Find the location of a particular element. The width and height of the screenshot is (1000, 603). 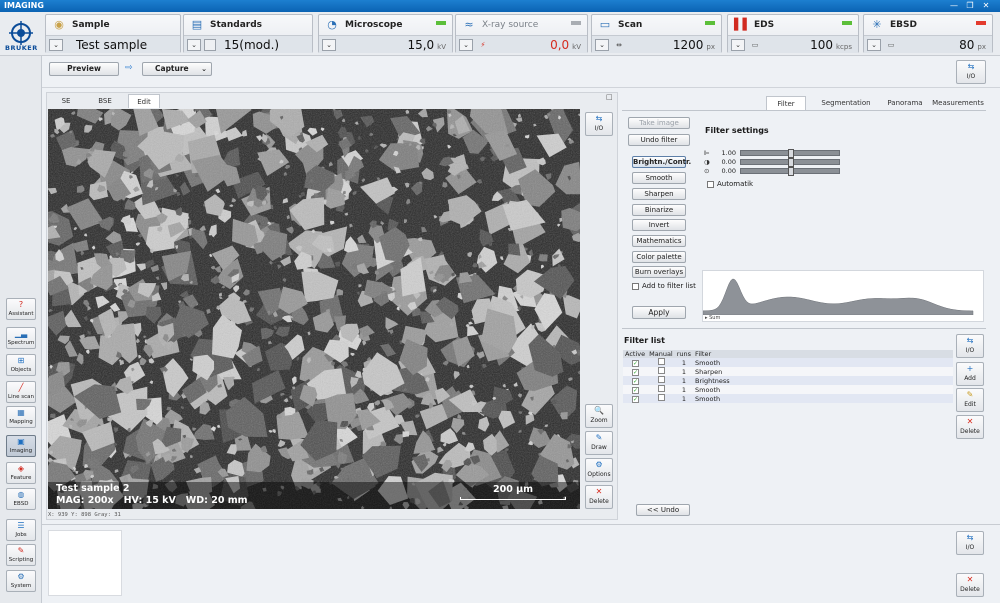

tab-segmentation: Segmentation is located at coordinates (846, 103).